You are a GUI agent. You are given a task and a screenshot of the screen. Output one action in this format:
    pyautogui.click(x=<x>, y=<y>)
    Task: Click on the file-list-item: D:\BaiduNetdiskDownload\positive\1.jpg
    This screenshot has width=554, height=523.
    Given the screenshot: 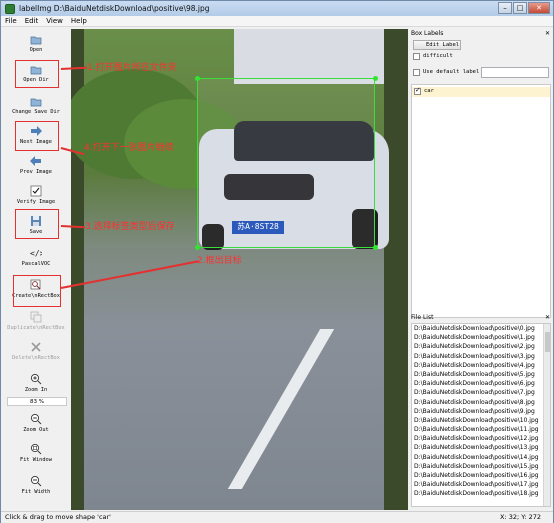 What is the action you would take?
    pyautogui.click(x=481, y=337)
    